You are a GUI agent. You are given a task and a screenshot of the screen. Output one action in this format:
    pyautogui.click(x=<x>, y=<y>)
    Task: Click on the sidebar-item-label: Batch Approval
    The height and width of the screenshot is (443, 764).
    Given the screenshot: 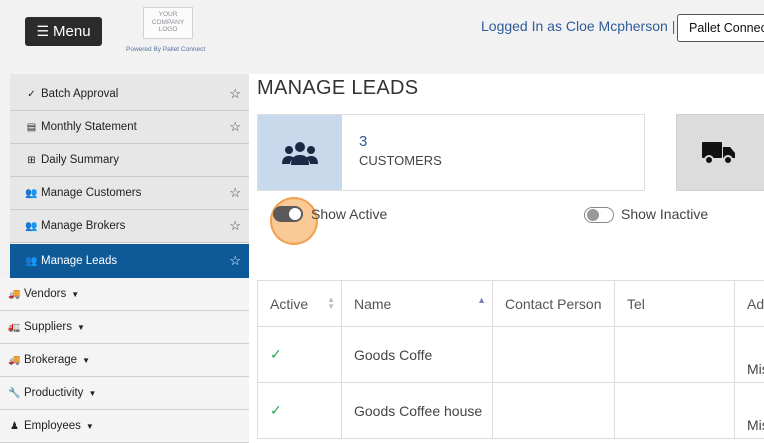 What is the action you would take?
    pyautogui.click(x=80, y=94)
    